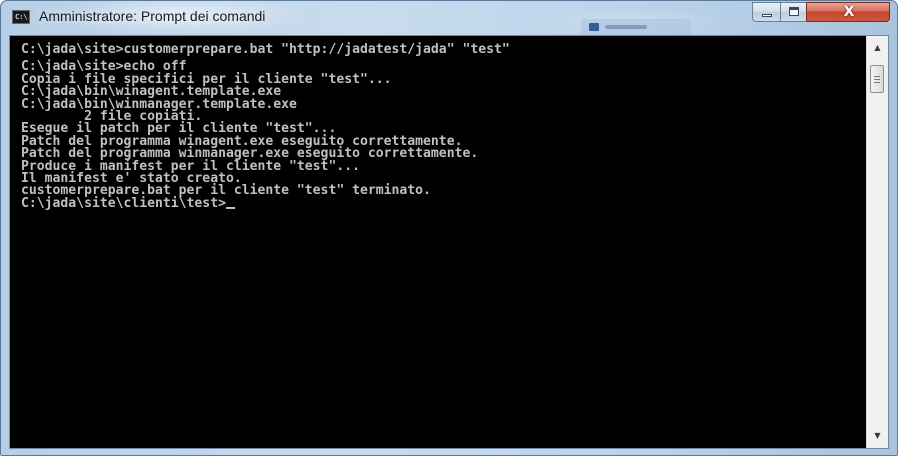  I want to click on maximize-button, so click(793, 12).